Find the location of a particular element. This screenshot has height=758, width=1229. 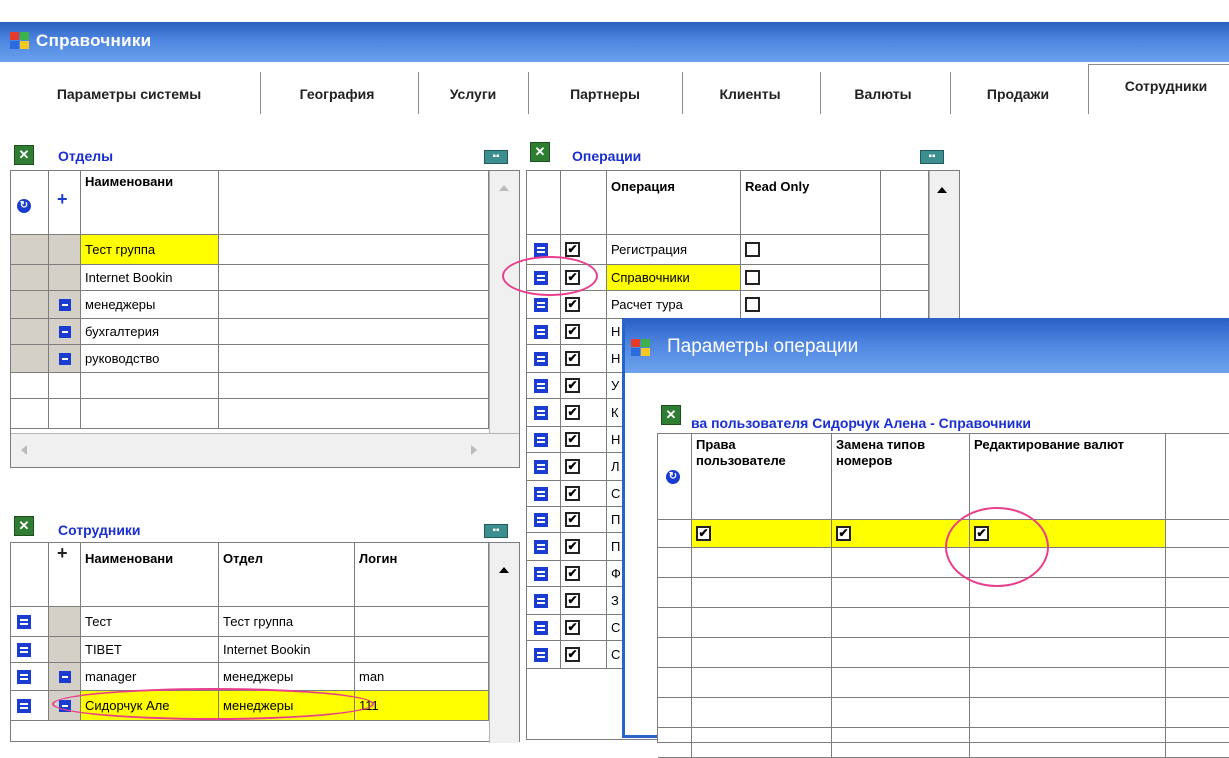

tab-sales: Продажи is located at coordinates (1018, 94).